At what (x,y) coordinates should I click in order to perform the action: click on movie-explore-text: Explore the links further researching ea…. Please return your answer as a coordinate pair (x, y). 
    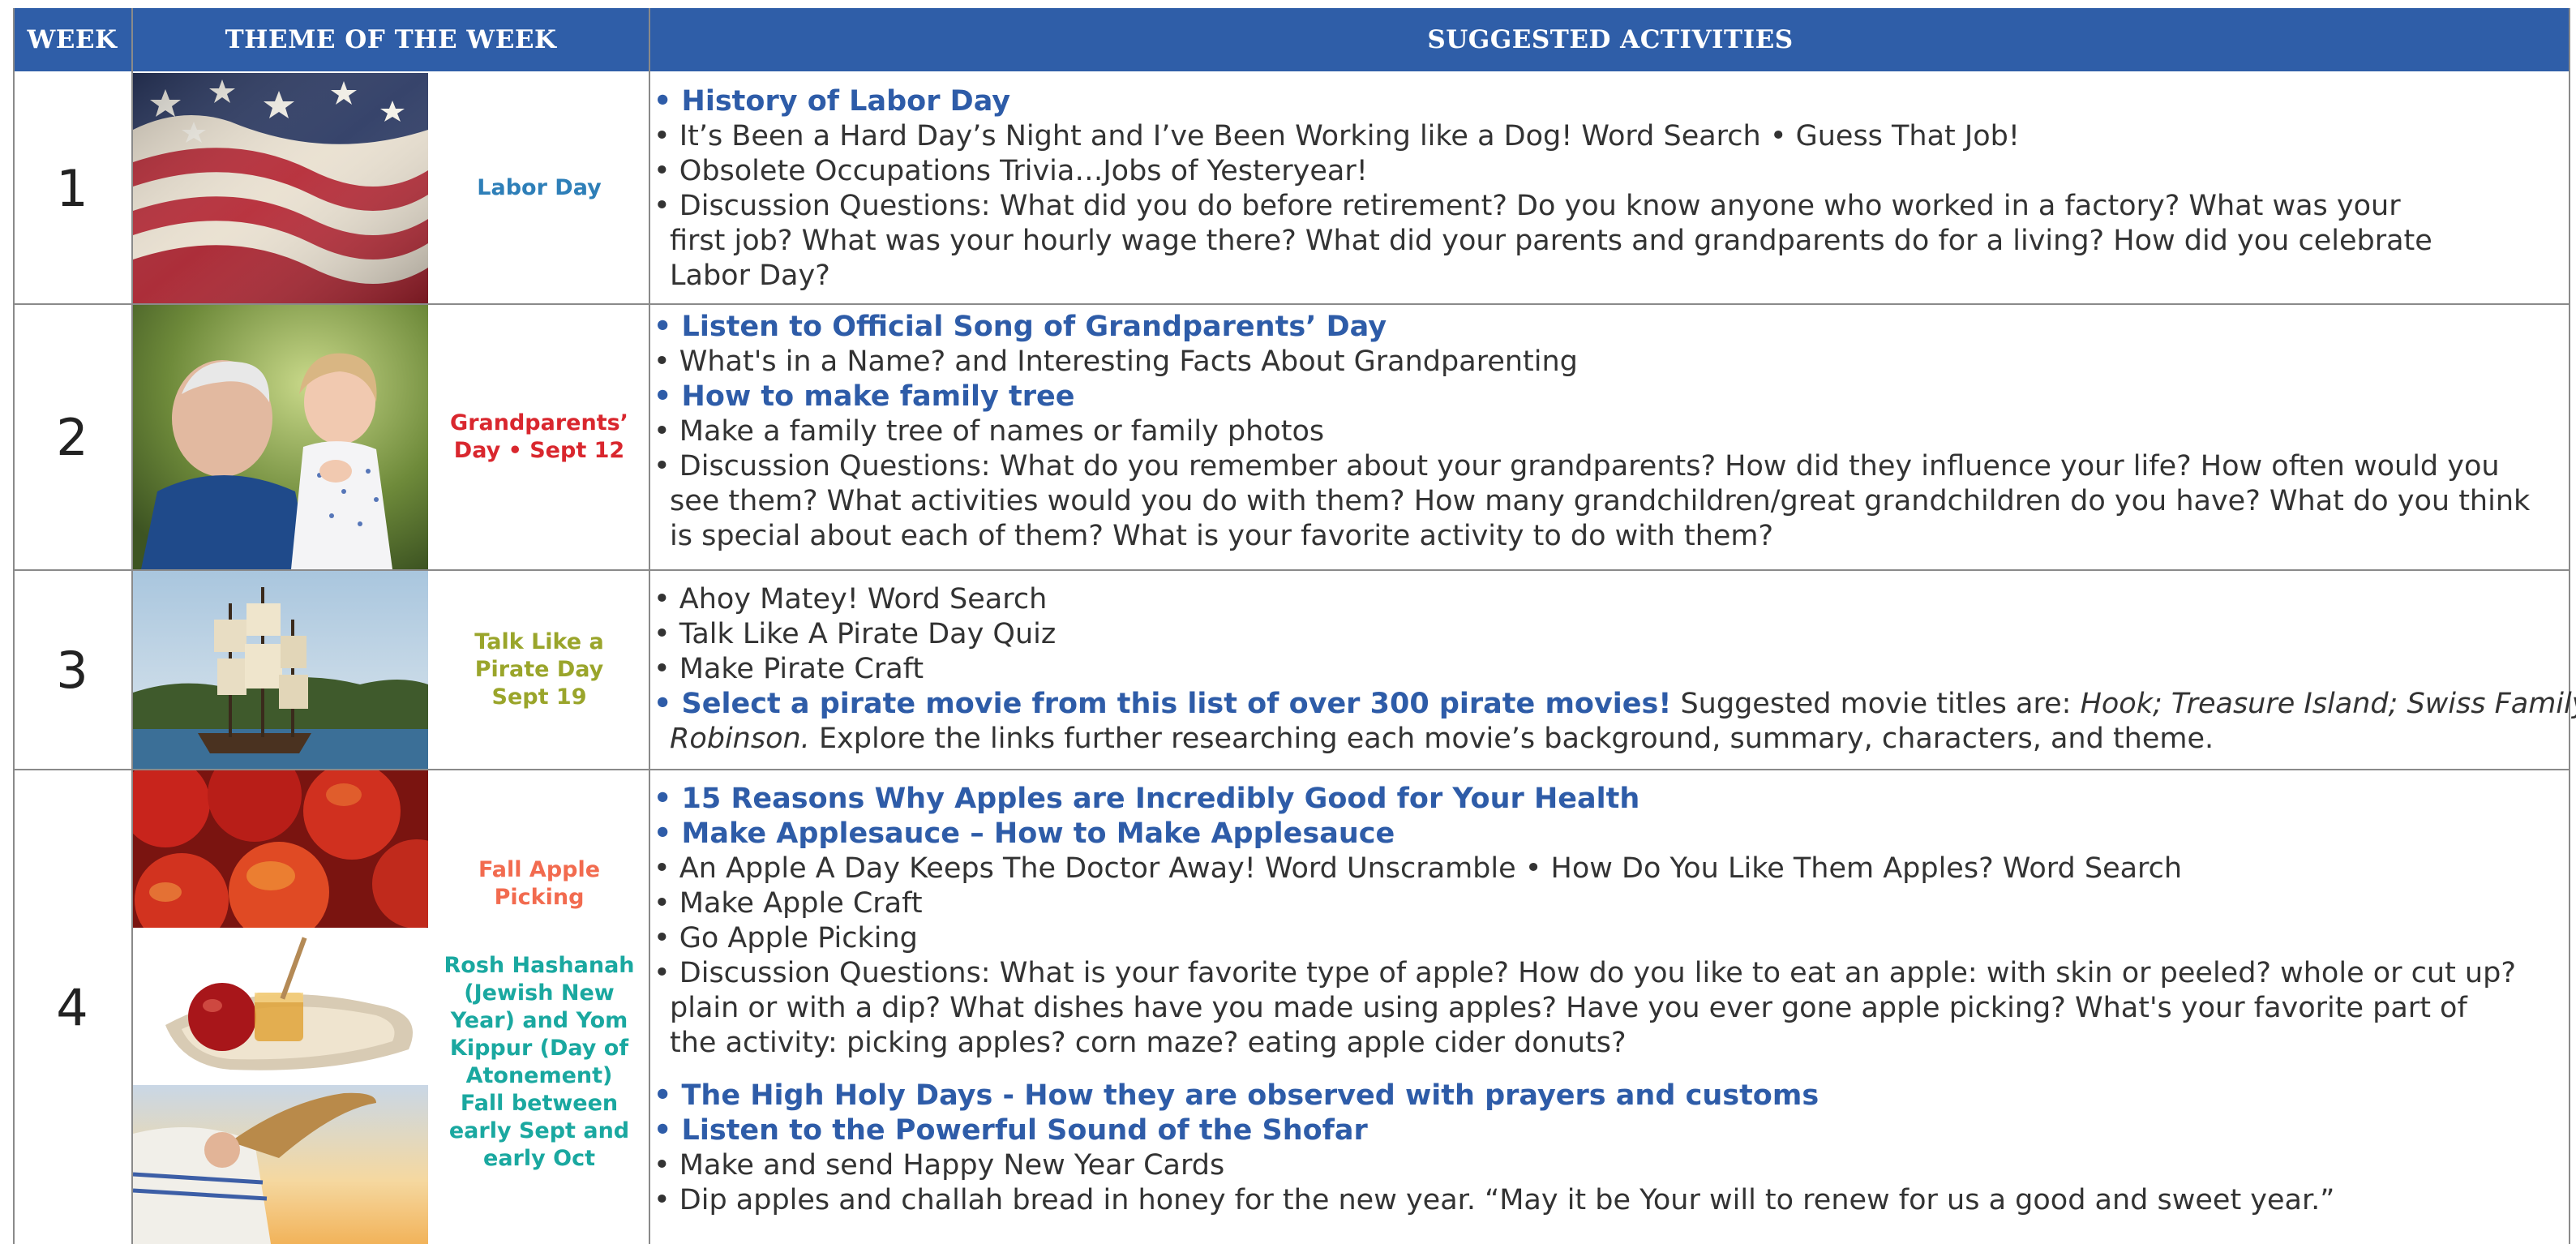
    Looking at the image, I should click on (1511, 739).